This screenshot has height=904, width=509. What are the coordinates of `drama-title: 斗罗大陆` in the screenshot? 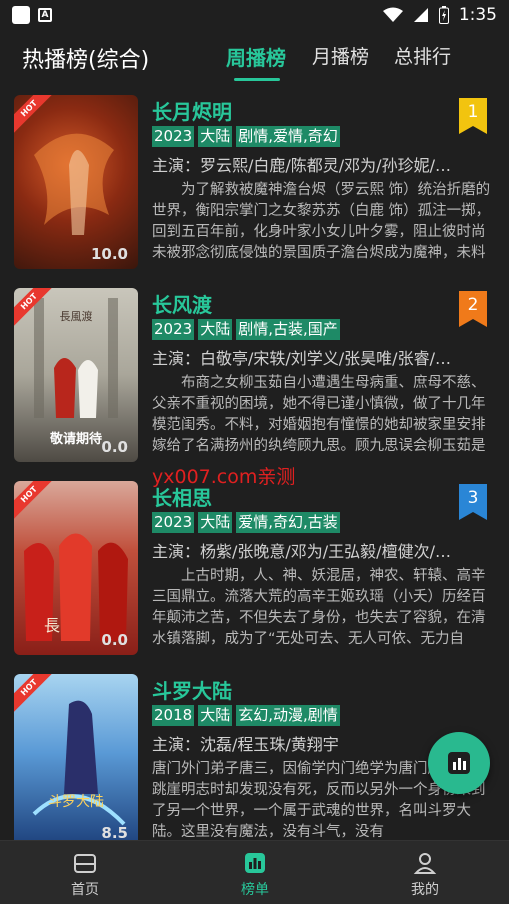 It's located at (192, 689).